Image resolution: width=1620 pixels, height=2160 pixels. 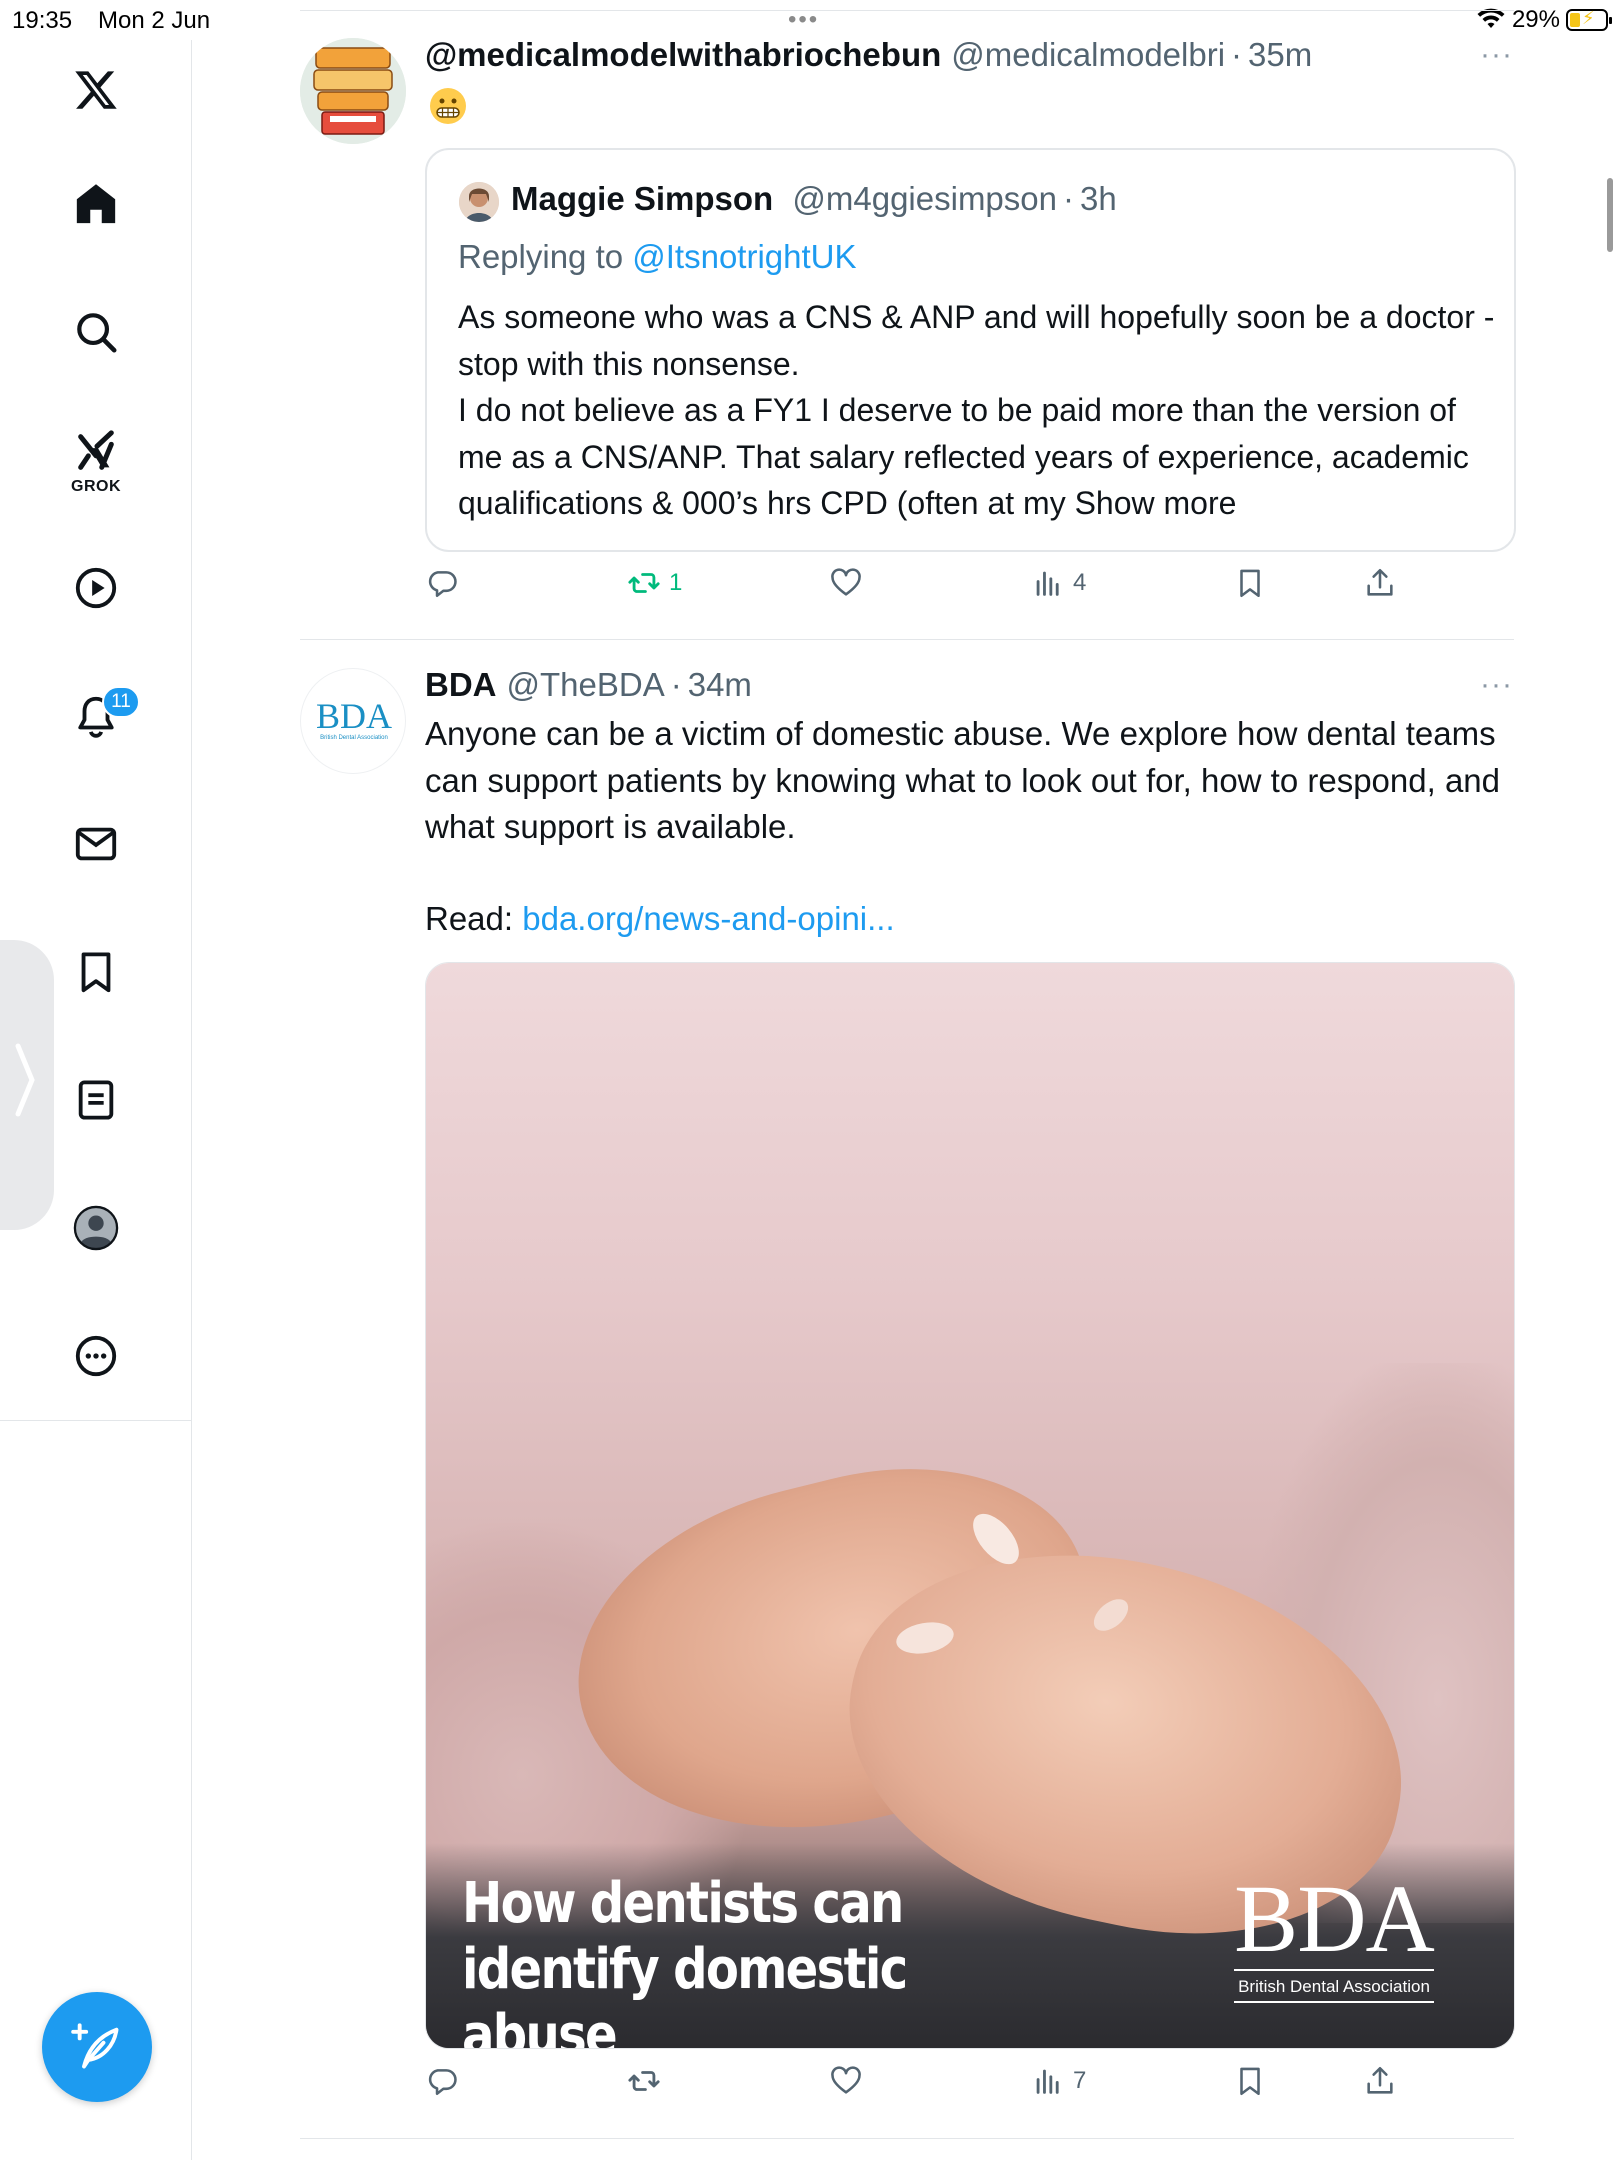 What do you see at coordinates (810, 20) in the screenshot?
I see `status-bar: 19:35 Mon 2 Jun ••• 29% ⚡` at bounding box center [810, 20].